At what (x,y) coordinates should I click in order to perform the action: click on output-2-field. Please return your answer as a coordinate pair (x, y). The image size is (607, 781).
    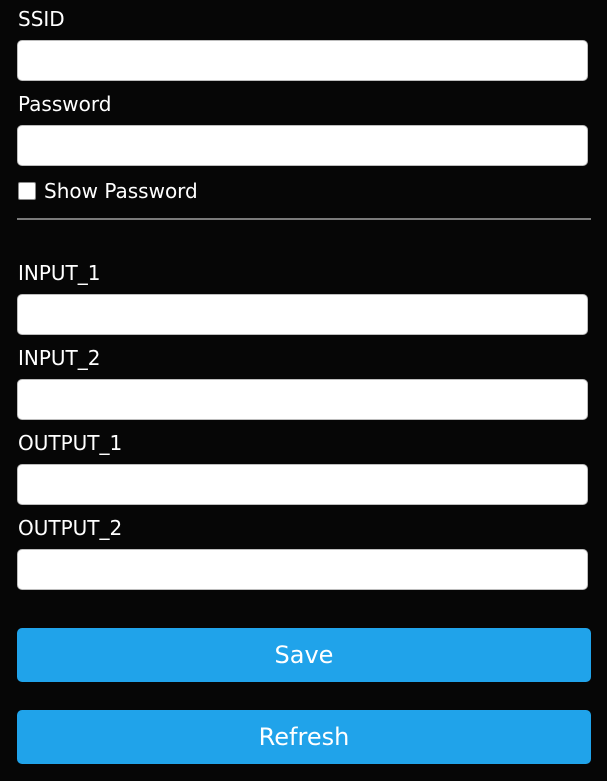
    Looking at the image, I should click on (302, 569).